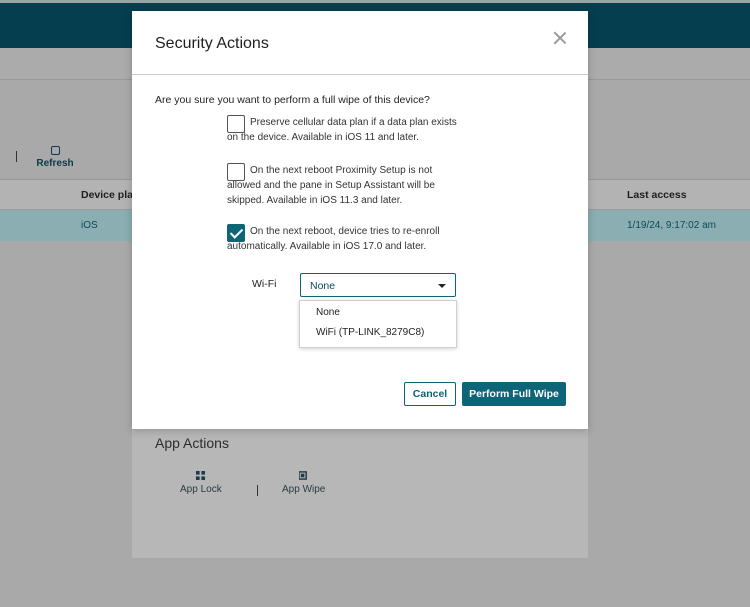 Image resolution: width=750 pixels, height=607 pixels. What do you see at coordinates (55, 150) in the screenshot?
I see `refresh-icon` at bounding box center [55, 150].